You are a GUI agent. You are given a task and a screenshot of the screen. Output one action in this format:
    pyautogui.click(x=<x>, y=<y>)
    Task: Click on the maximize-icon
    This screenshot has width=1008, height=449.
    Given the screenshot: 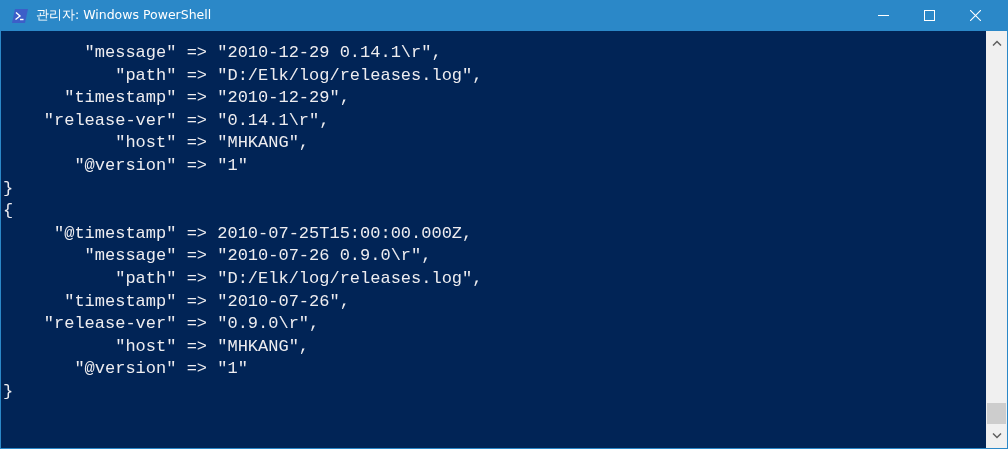 What is the action you would take?
    pyautogui.click(x=929, y=15)
    